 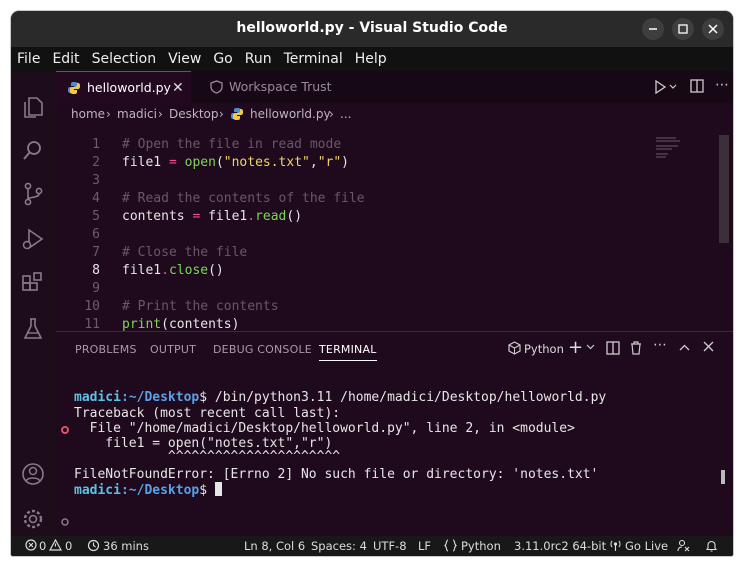 I want to click on activity-bar, so click(x=33, y=303).